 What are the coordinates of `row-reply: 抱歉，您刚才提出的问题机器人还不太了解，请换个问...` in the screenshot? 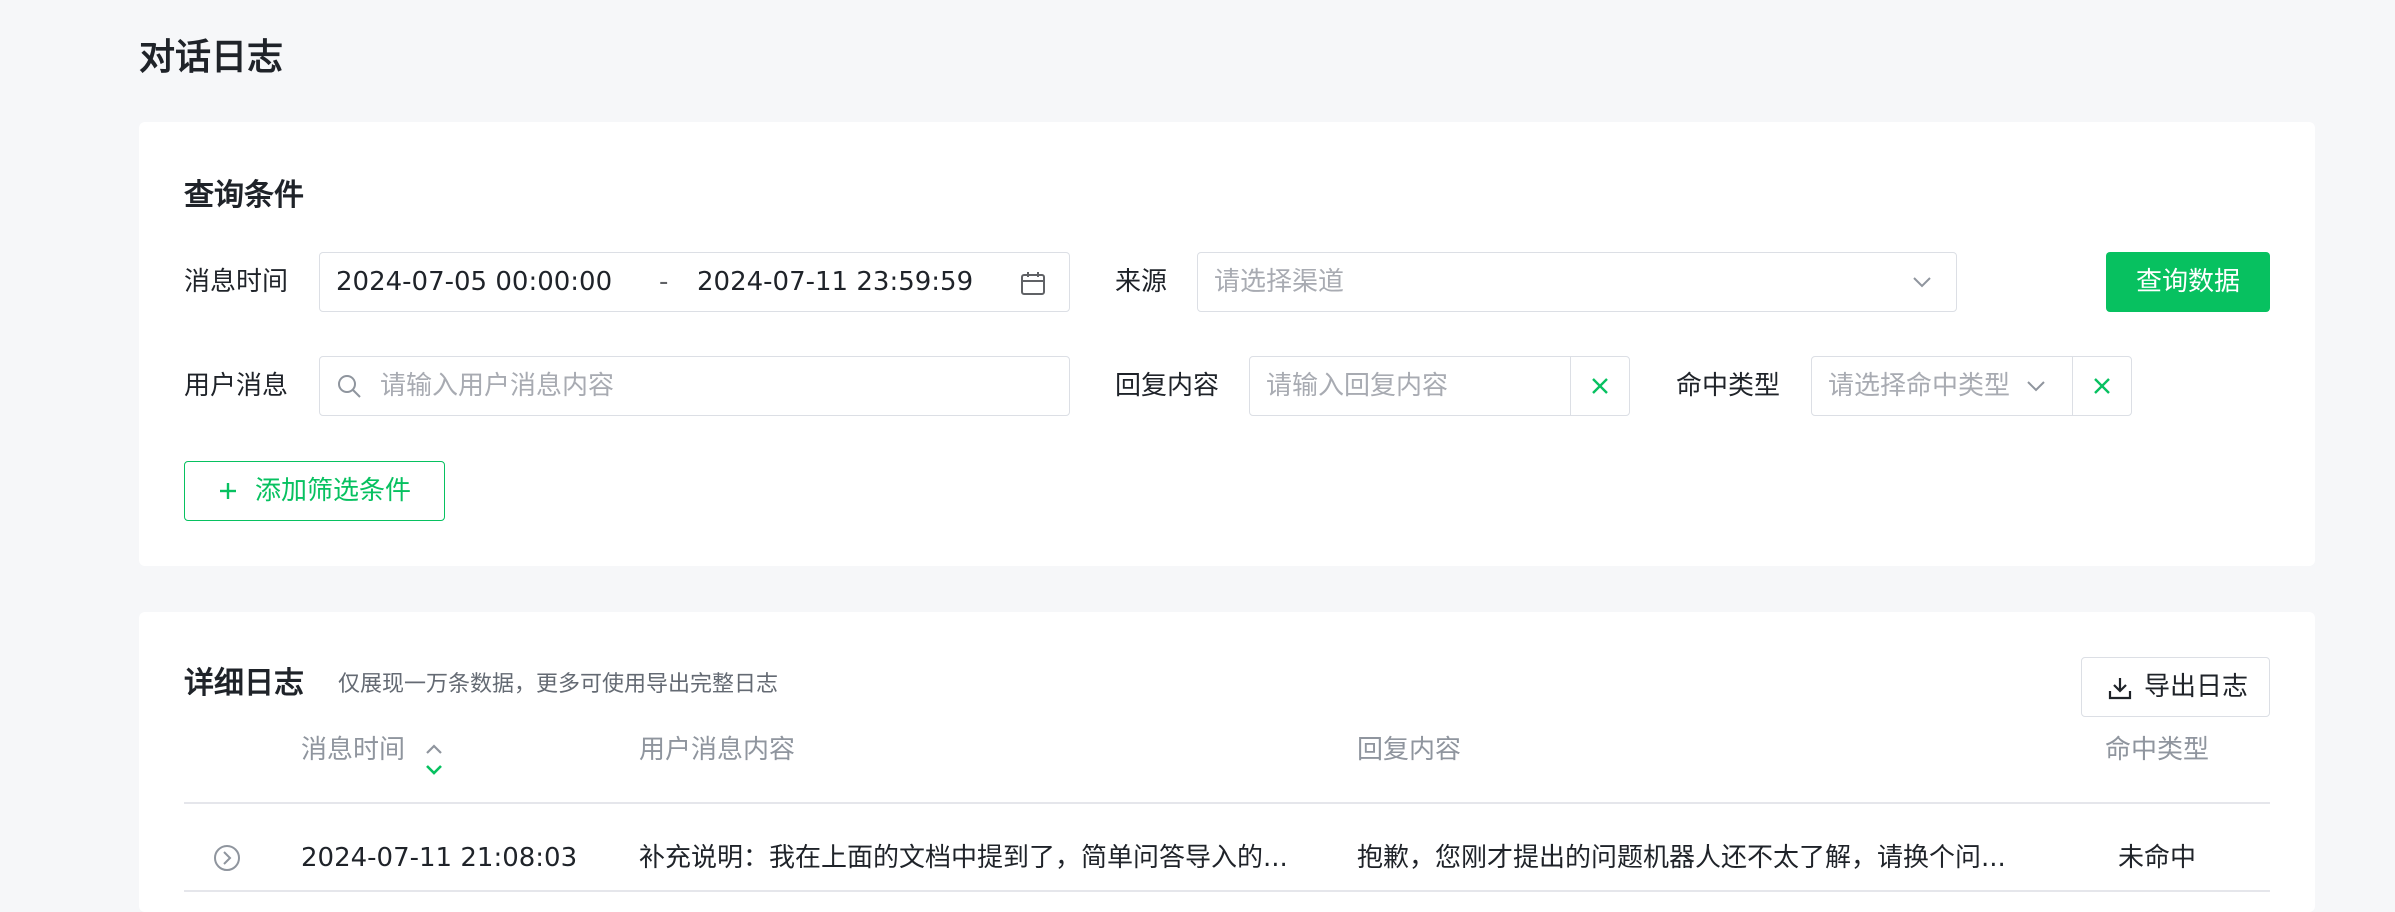 It's located at (1681, 858).